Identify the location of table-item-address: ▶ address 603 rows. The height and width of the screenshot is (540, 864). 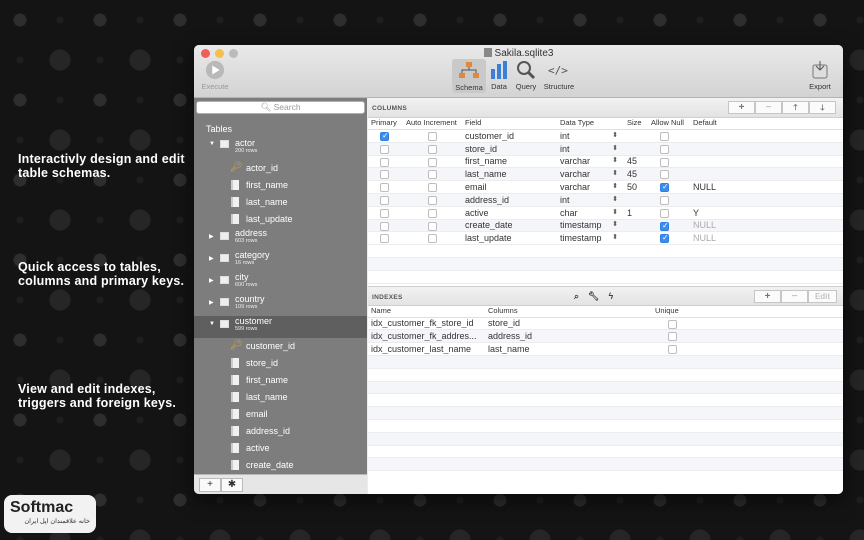
(280, 239).